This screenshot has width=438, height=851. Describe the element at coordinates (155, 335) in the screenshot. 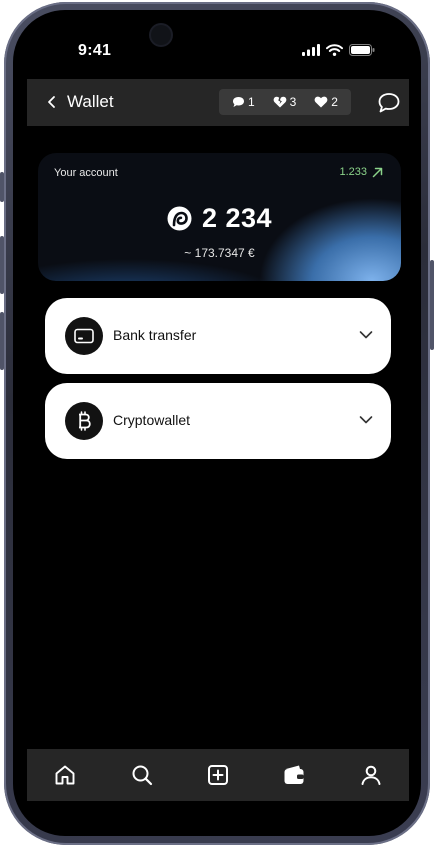

I see `bank-transfer-label: Bank transfer` at that location.